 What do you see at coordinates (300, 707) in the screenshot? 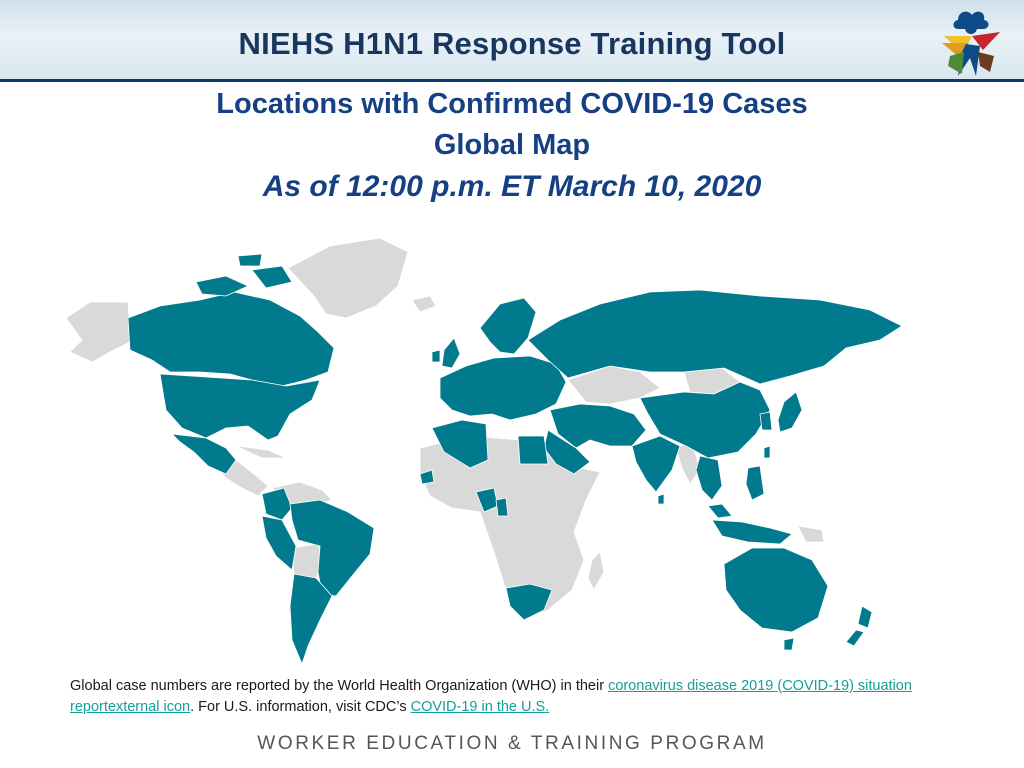
I see `caption-text-2: . For U.S. information, visit CDC’s` at bounding box center [300, 707].